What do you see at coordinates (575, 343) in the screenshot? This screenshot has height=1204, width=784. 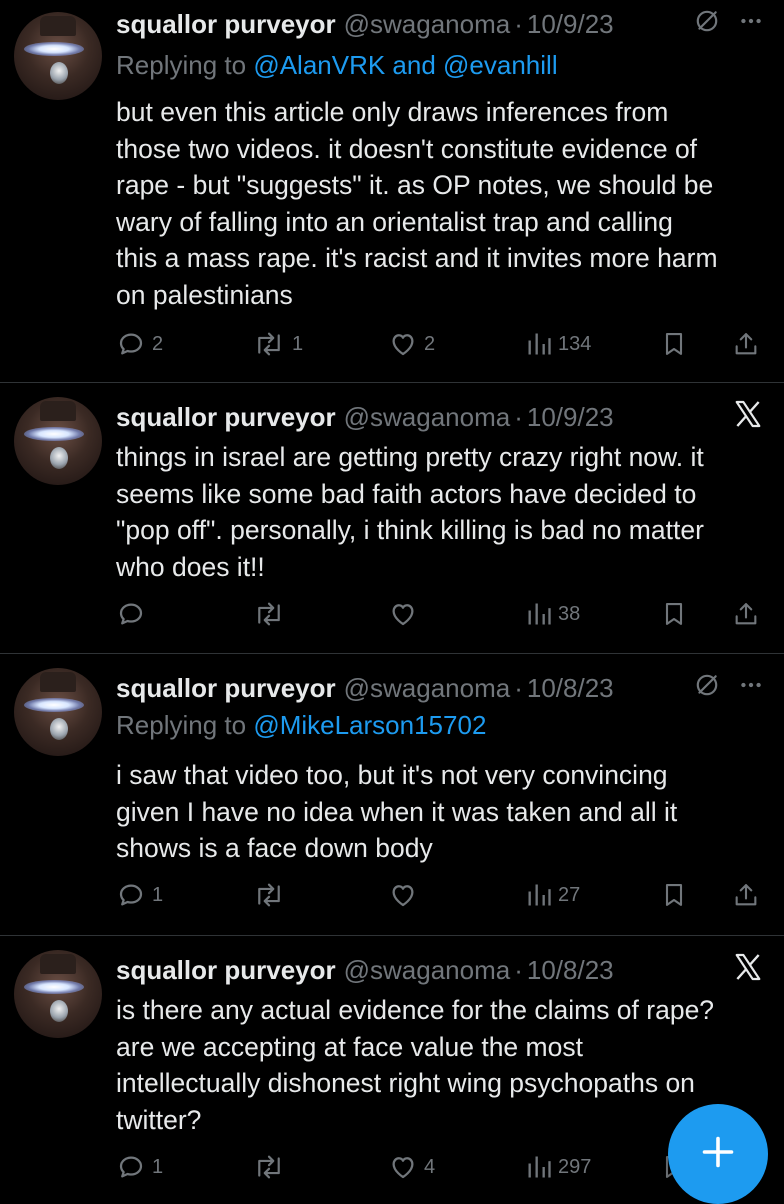 I see `views-count: 134` at bounding box center [575, 343].